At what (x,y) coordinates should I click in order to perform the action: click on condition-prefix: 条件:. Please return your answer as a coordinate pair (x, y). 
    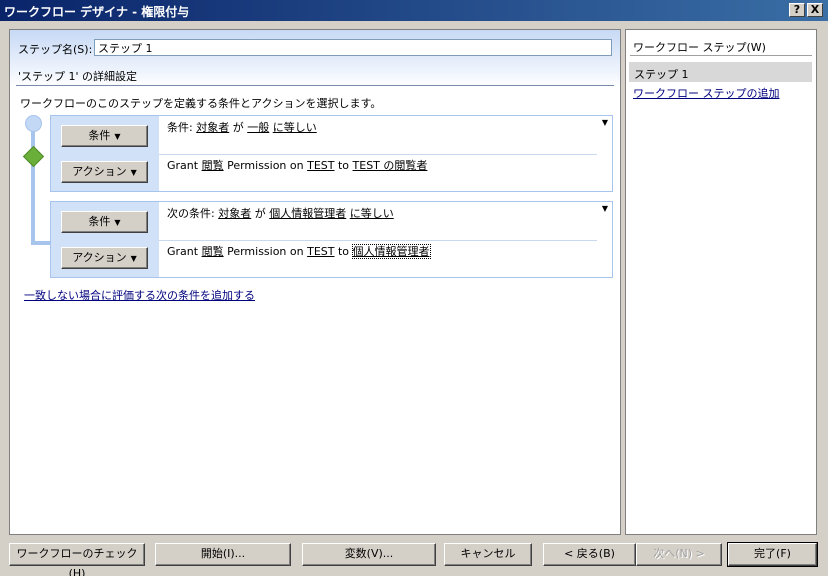
    Looking at the image, I should click on (180, 127).